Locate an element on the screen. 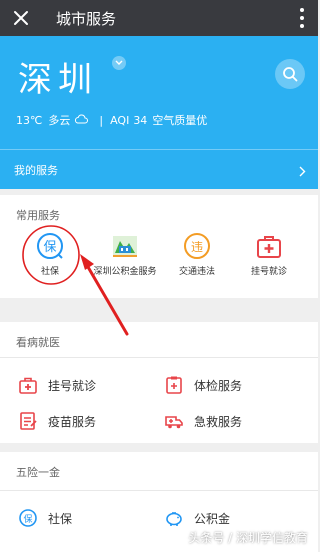 Image resolution: width=320 pixels, height=552 pixels. traffic-violation-icon: 违 is located at coordinates (197, 246).